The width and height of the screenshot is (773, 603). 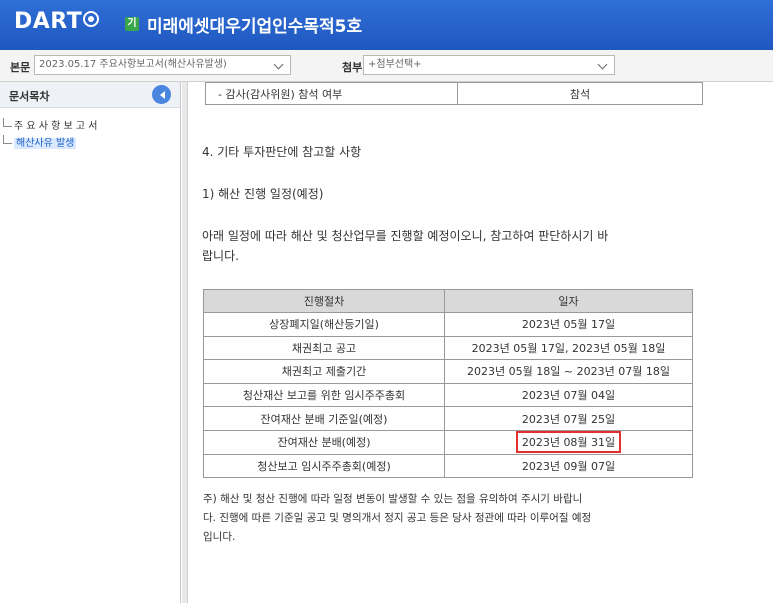 I want to click on toc-header: 문서목차, so click(x=90, y=95).